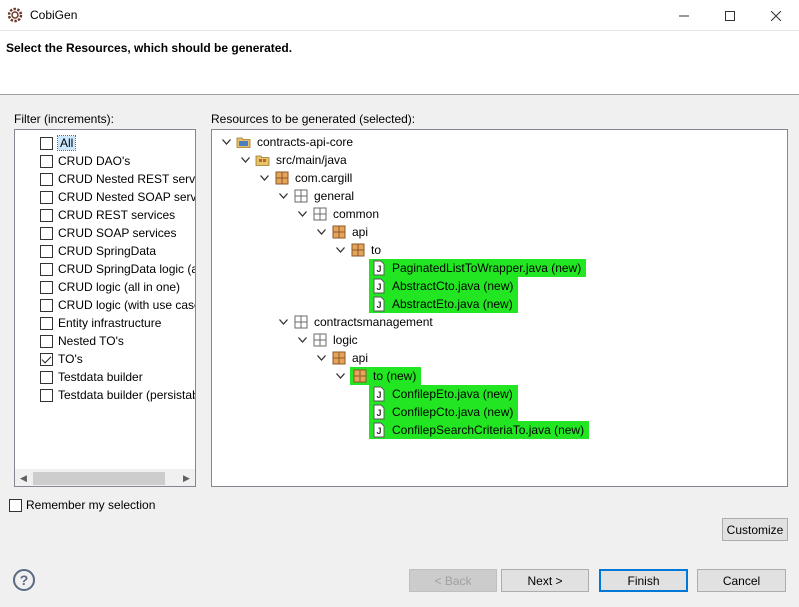 The height and width of the screenshot is (607, 799). I want to click on tree-node-content: common, so click(346, 214).